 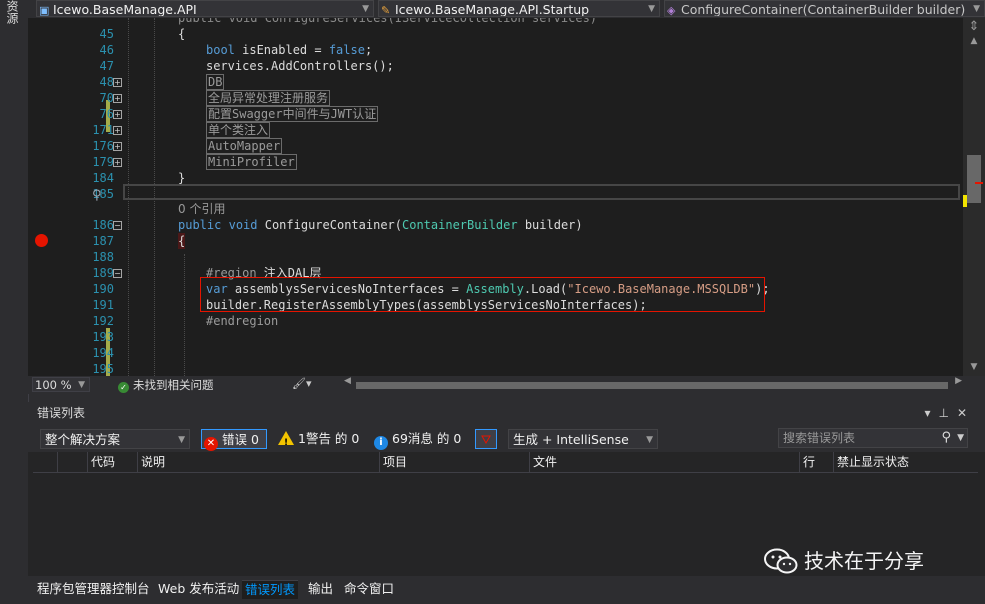 I want to click on issues-indicator: ✓ 未找到相关问题, so click(x=166, y=385).